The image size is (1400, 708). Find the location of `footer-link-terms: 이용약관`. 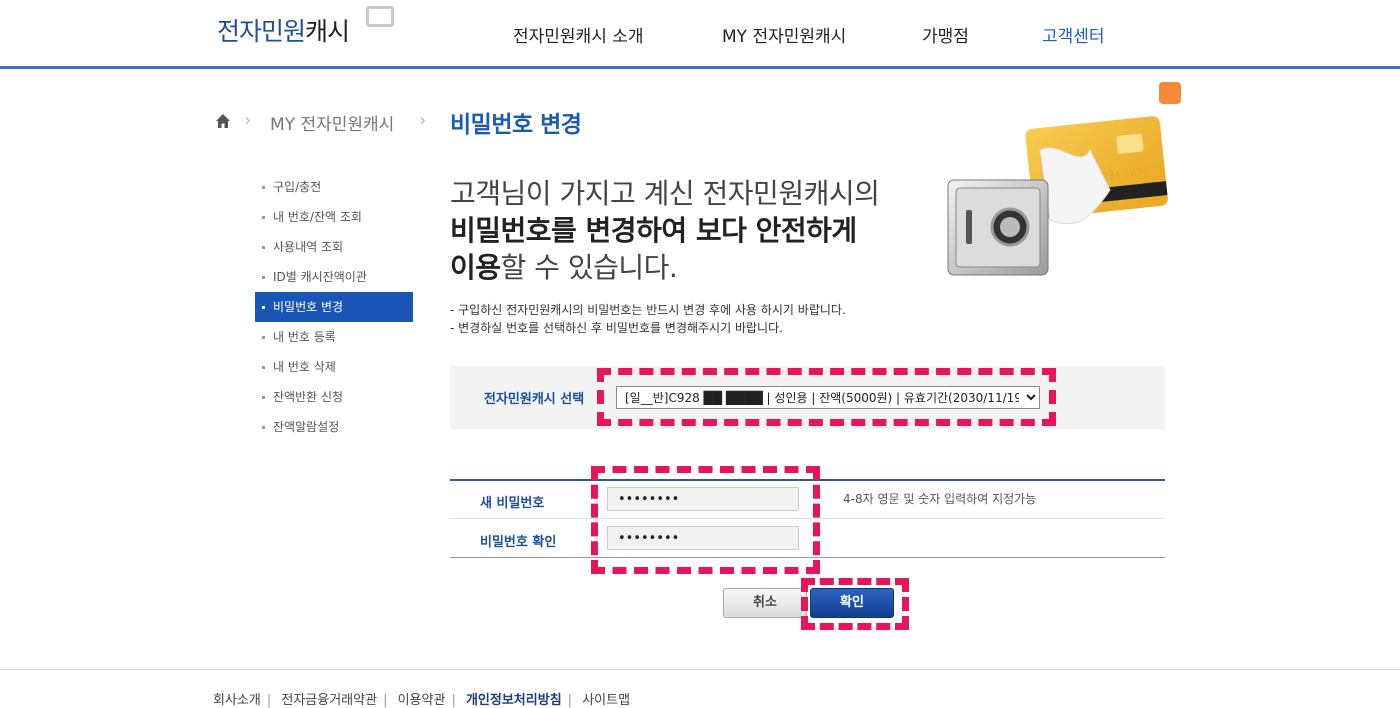

footer-link-terms: 이용약관 is located at coordinates (422, 700).